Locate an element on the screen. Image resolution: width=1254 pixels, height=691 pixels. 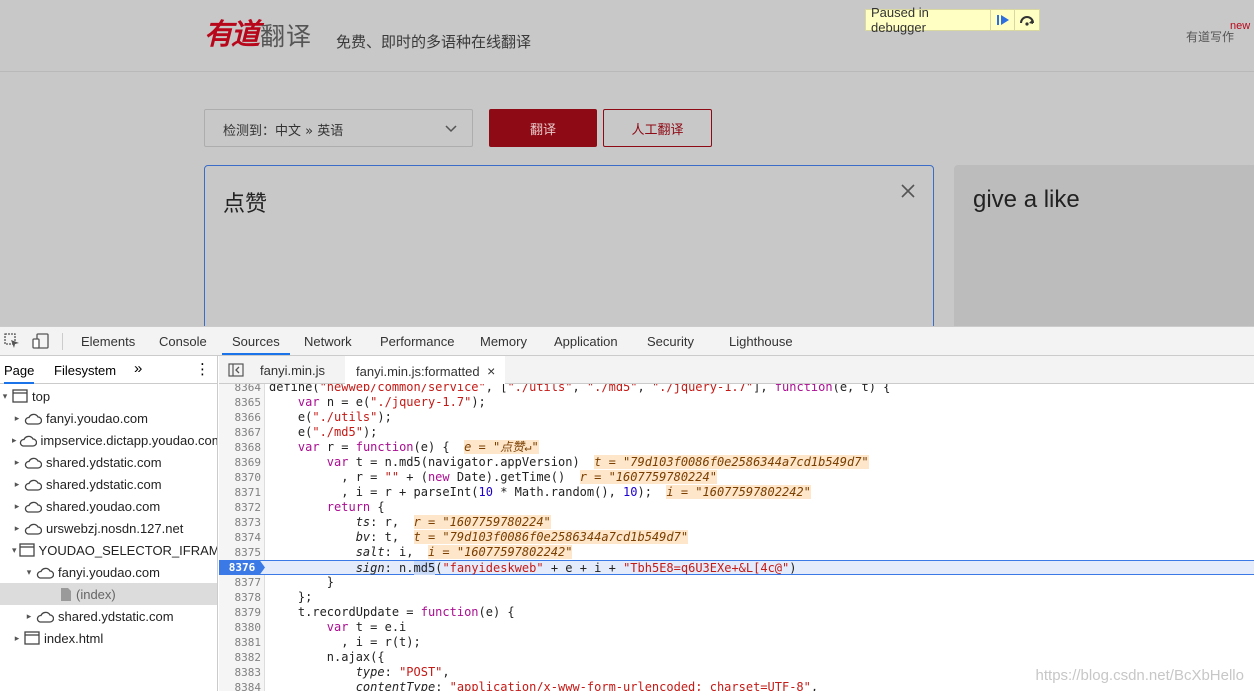
line-number: 8368 is located at coordinates (248, 447).